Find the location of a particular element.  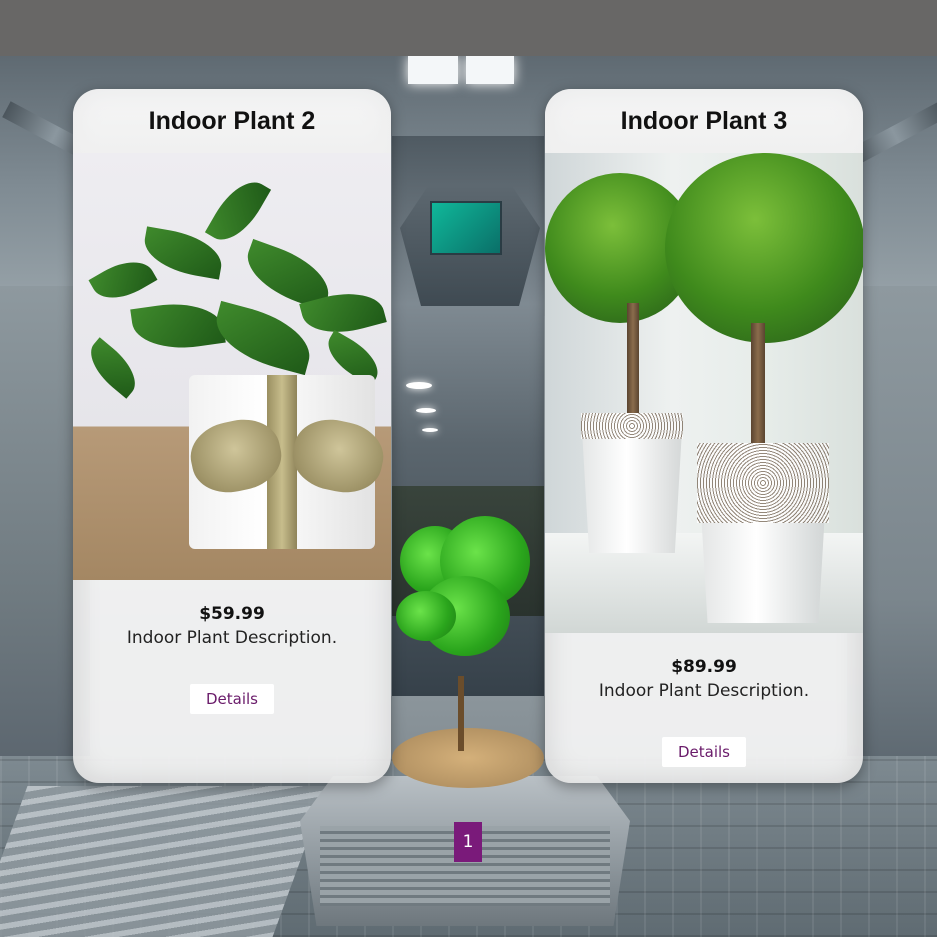

product-title: Indoor Plant 3 is located at coordinates (704, 121).